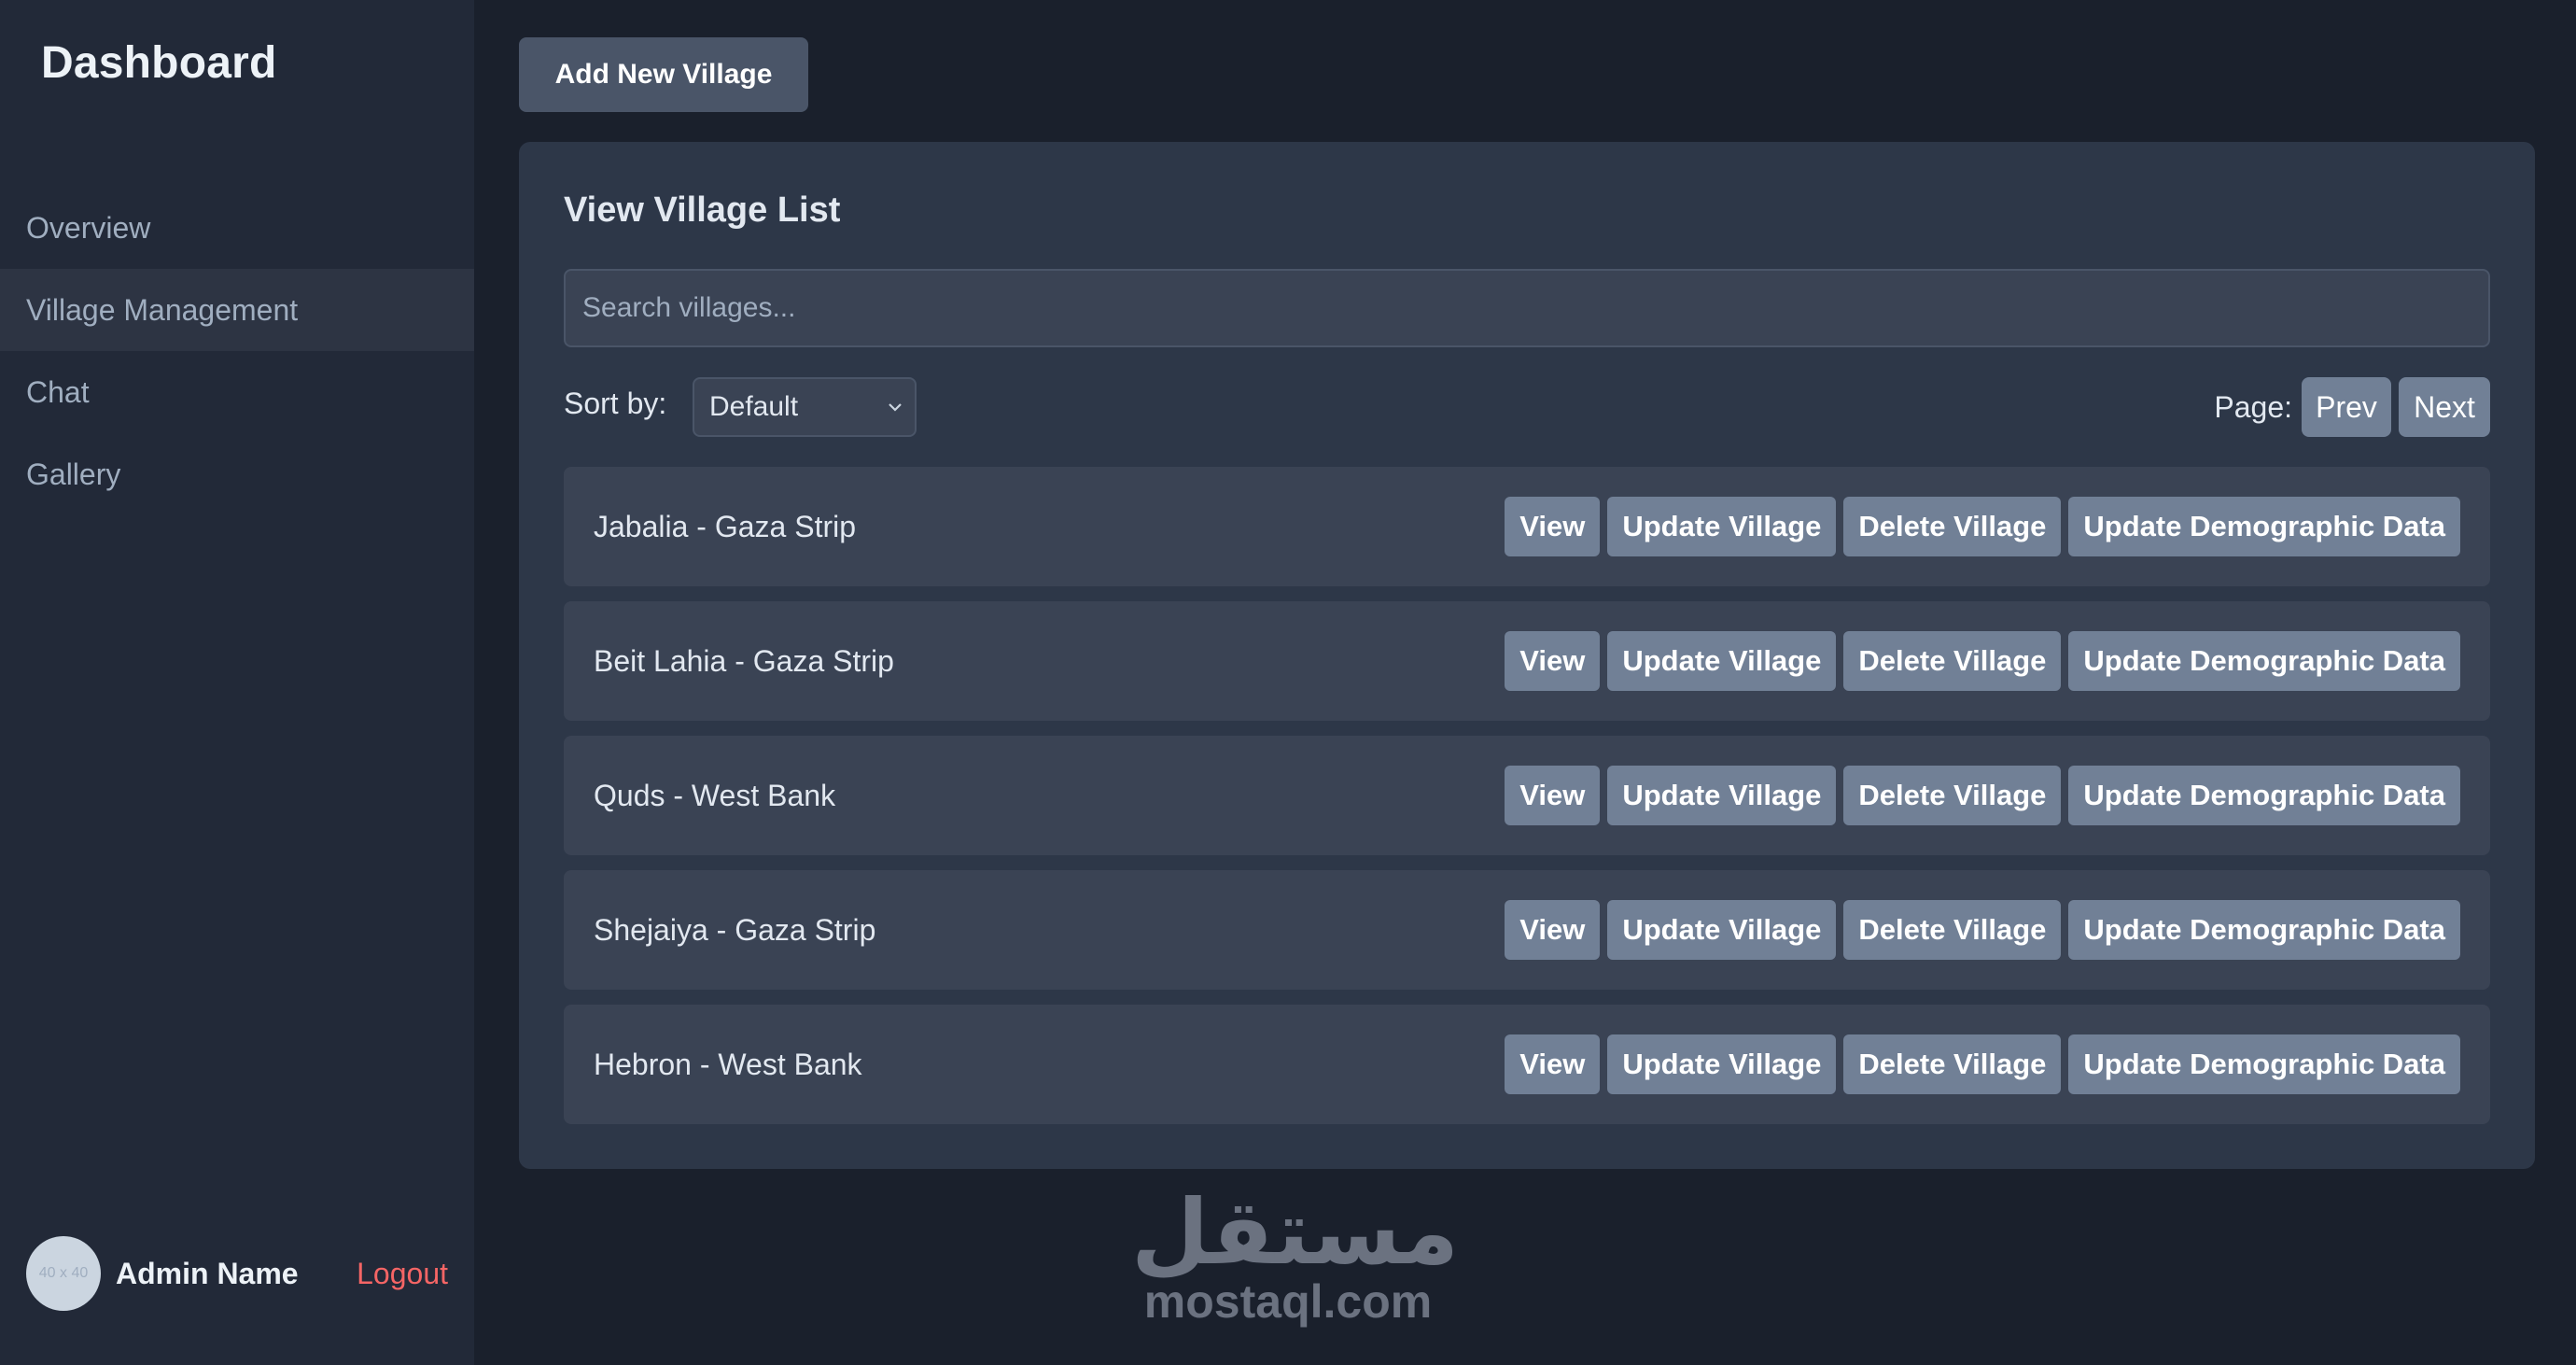  Describe the element at coordinates (1288, 1301) in the screenshot. I see `watermark-latin: mostaql.com` at that location.